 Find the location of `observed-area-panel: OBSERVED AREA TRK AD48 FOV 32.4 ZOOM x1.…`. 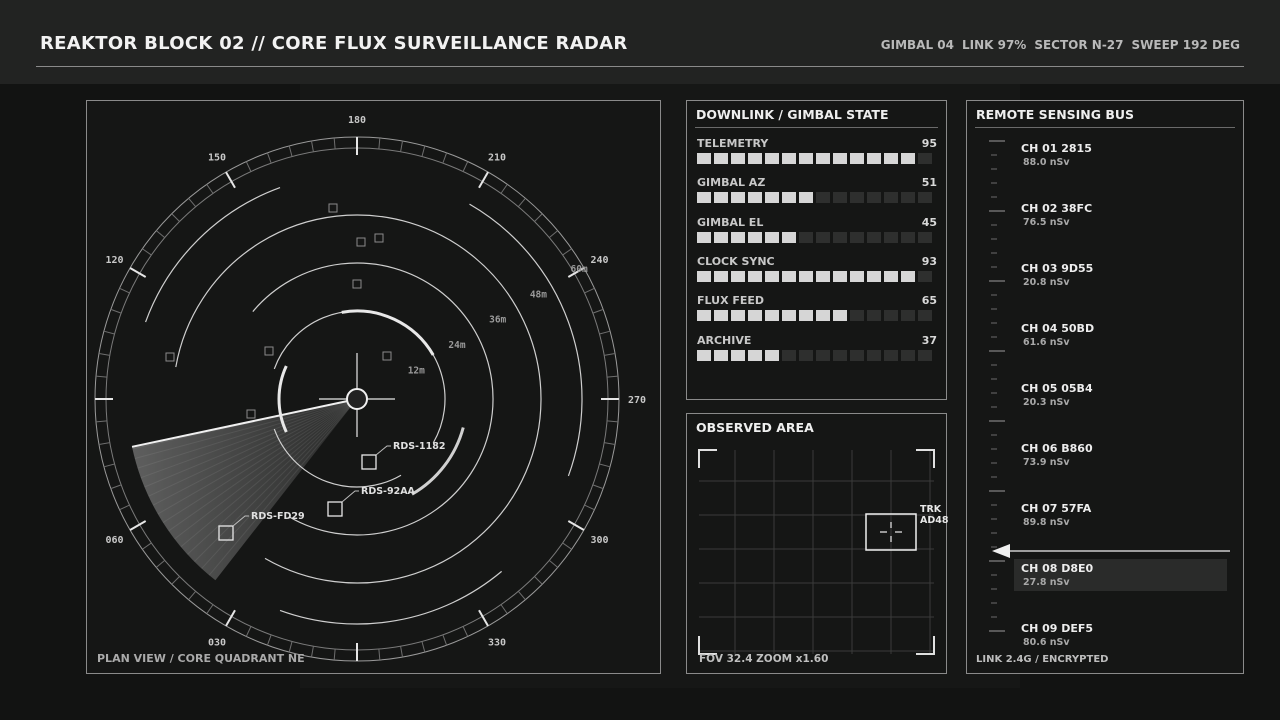

observed-area-panel: OBSERVED AREA TRK AD48 FOV 32.4 ZOOM x1.… is located at coordinates (817, 543).